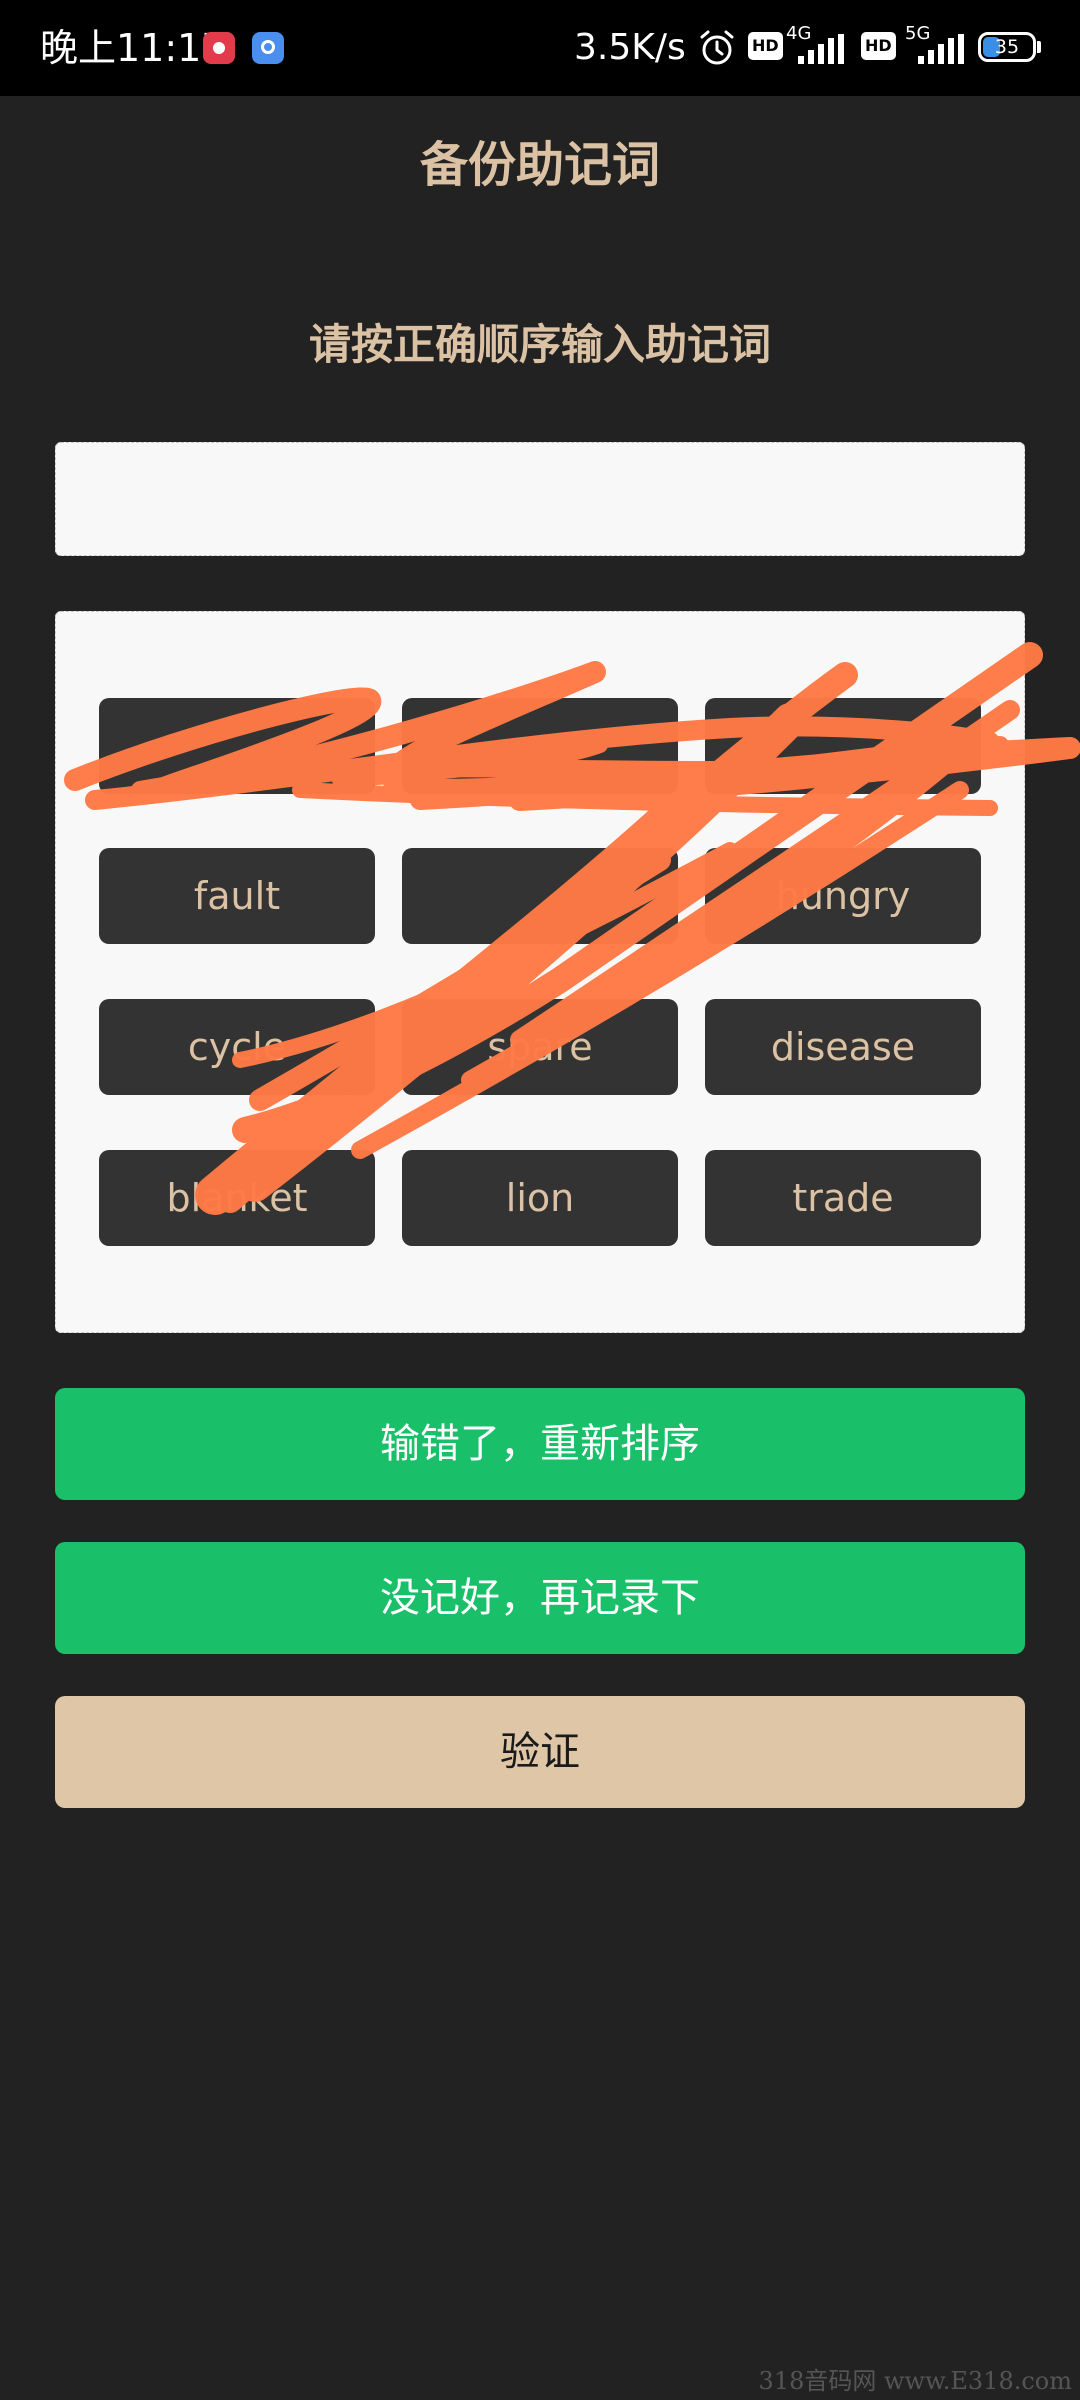 The image size is (1080, 2400). I want to click on verify-button: 验证, so click(540, 1752).